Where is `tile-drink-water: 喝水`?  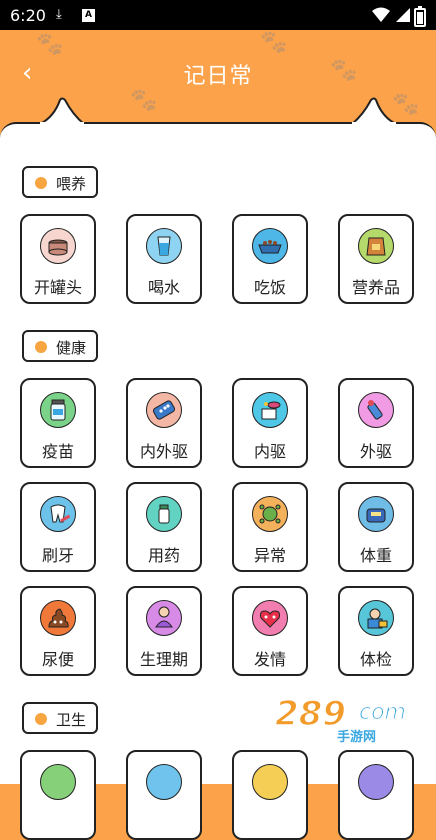
tile-drink-water: 喝水 is located at coordinates (164, 259).